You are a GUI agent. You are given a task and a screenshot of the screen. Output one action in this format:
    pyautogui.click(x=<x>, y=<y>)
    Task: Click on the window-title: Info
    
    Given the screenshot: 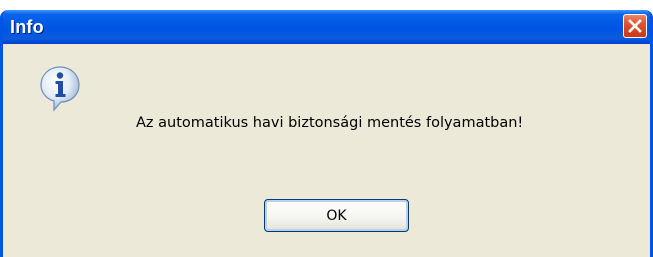 What is the action you would take?
    pyautogui.click(x=27, y=27)
    